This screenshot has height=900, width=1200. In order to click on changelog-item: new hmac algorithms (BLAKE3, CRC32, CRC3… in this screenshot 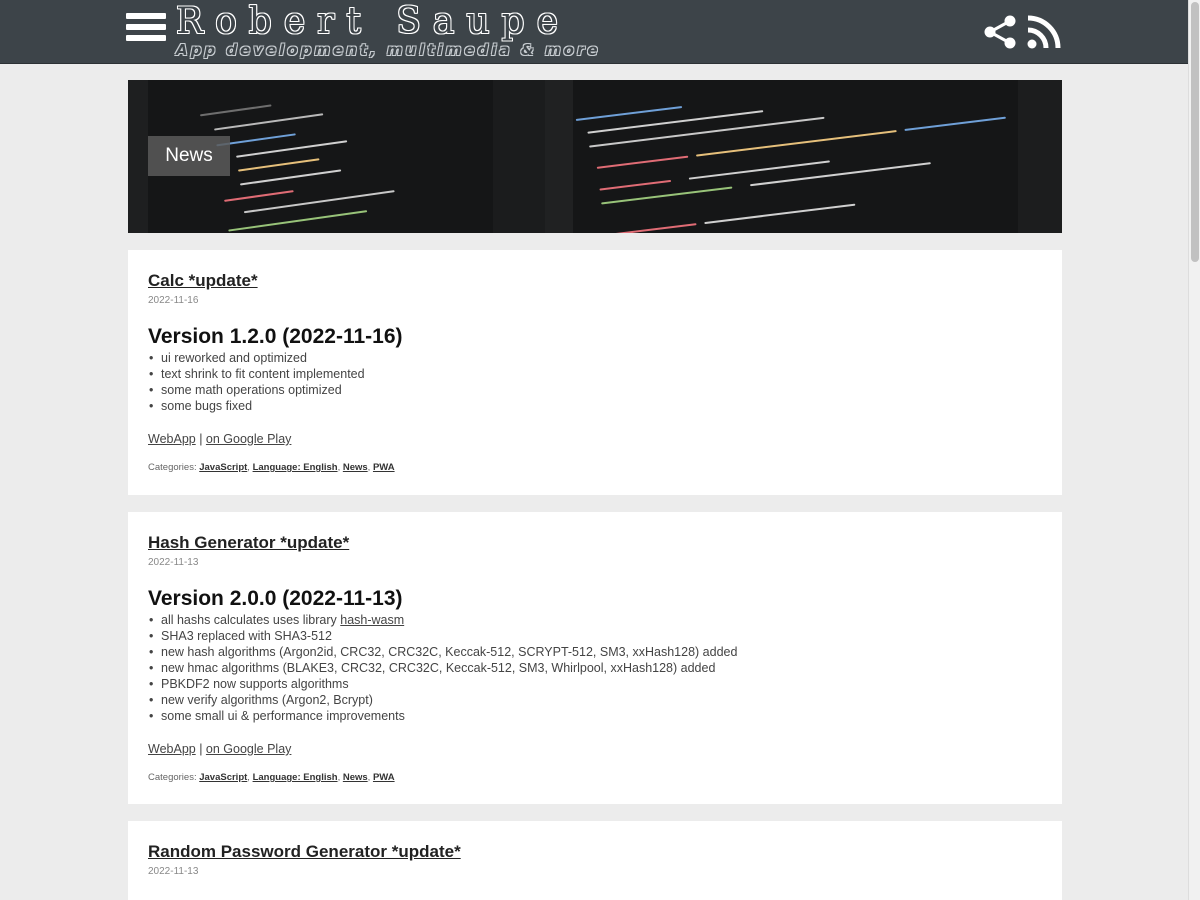, I will do `click(595, 668)`.